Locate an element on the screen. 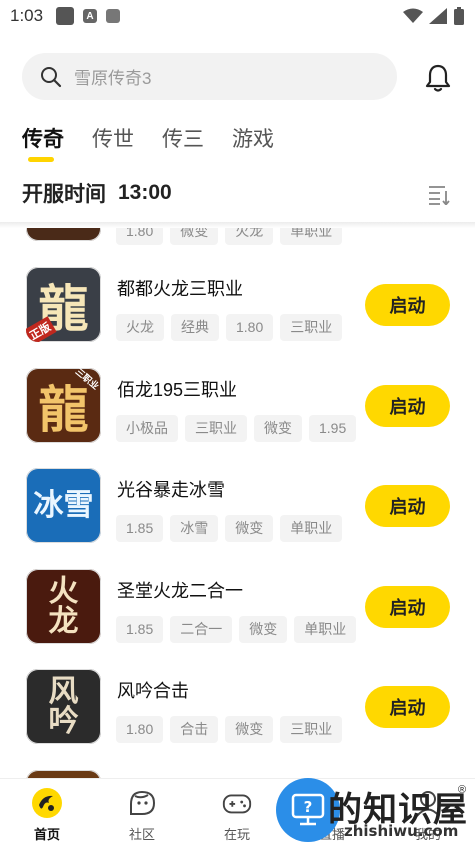 The image size is (475, 846). list-item: 冰雪 光谷暴走冰雪 1.85 冰雪 微变 单职业 启动 is located at coordinates (237, 512).